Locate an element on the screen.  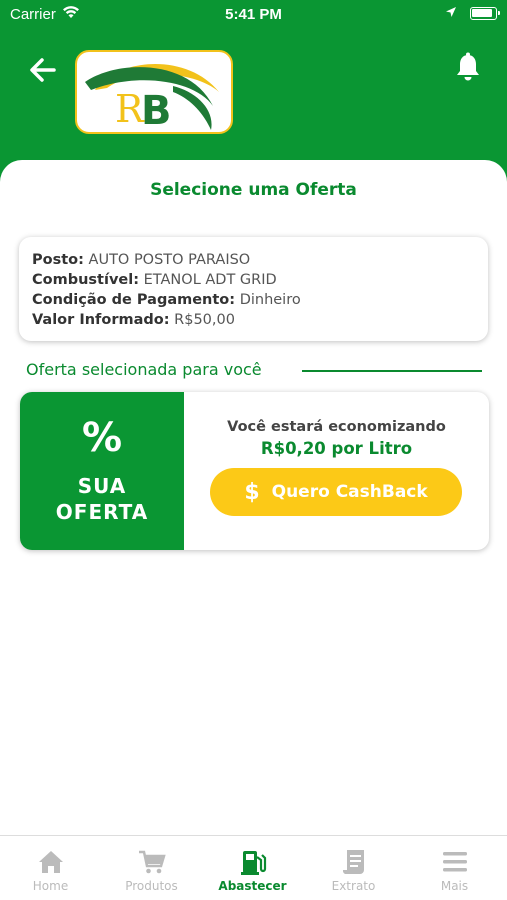
section-divider is located at coordinates (392, 371).